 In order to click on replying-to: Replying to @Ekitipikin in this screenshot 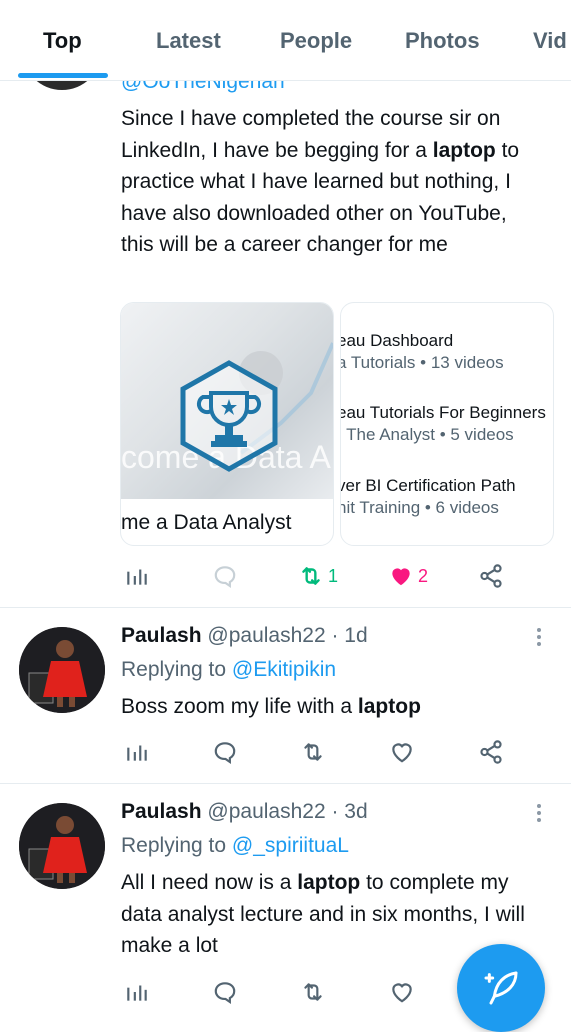, I will do `click(228, 670)`.